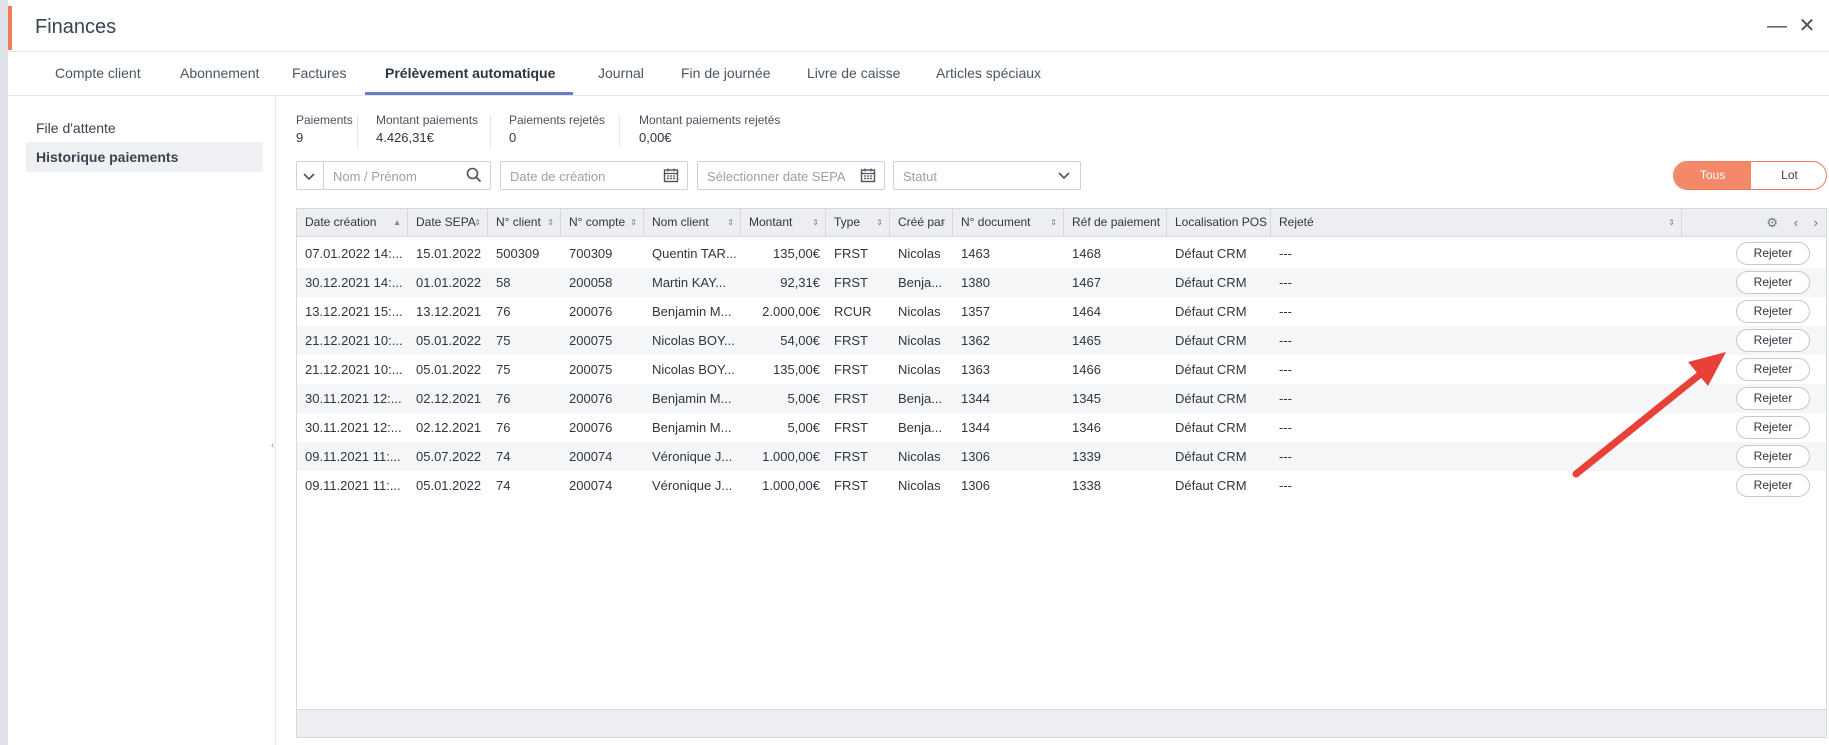 This screenshot has height=745, width=1829. What do you see at coordinates (352, 222) in the screenshot?
I see `column-header: Date création ▲` at bounding box center [352, 222].